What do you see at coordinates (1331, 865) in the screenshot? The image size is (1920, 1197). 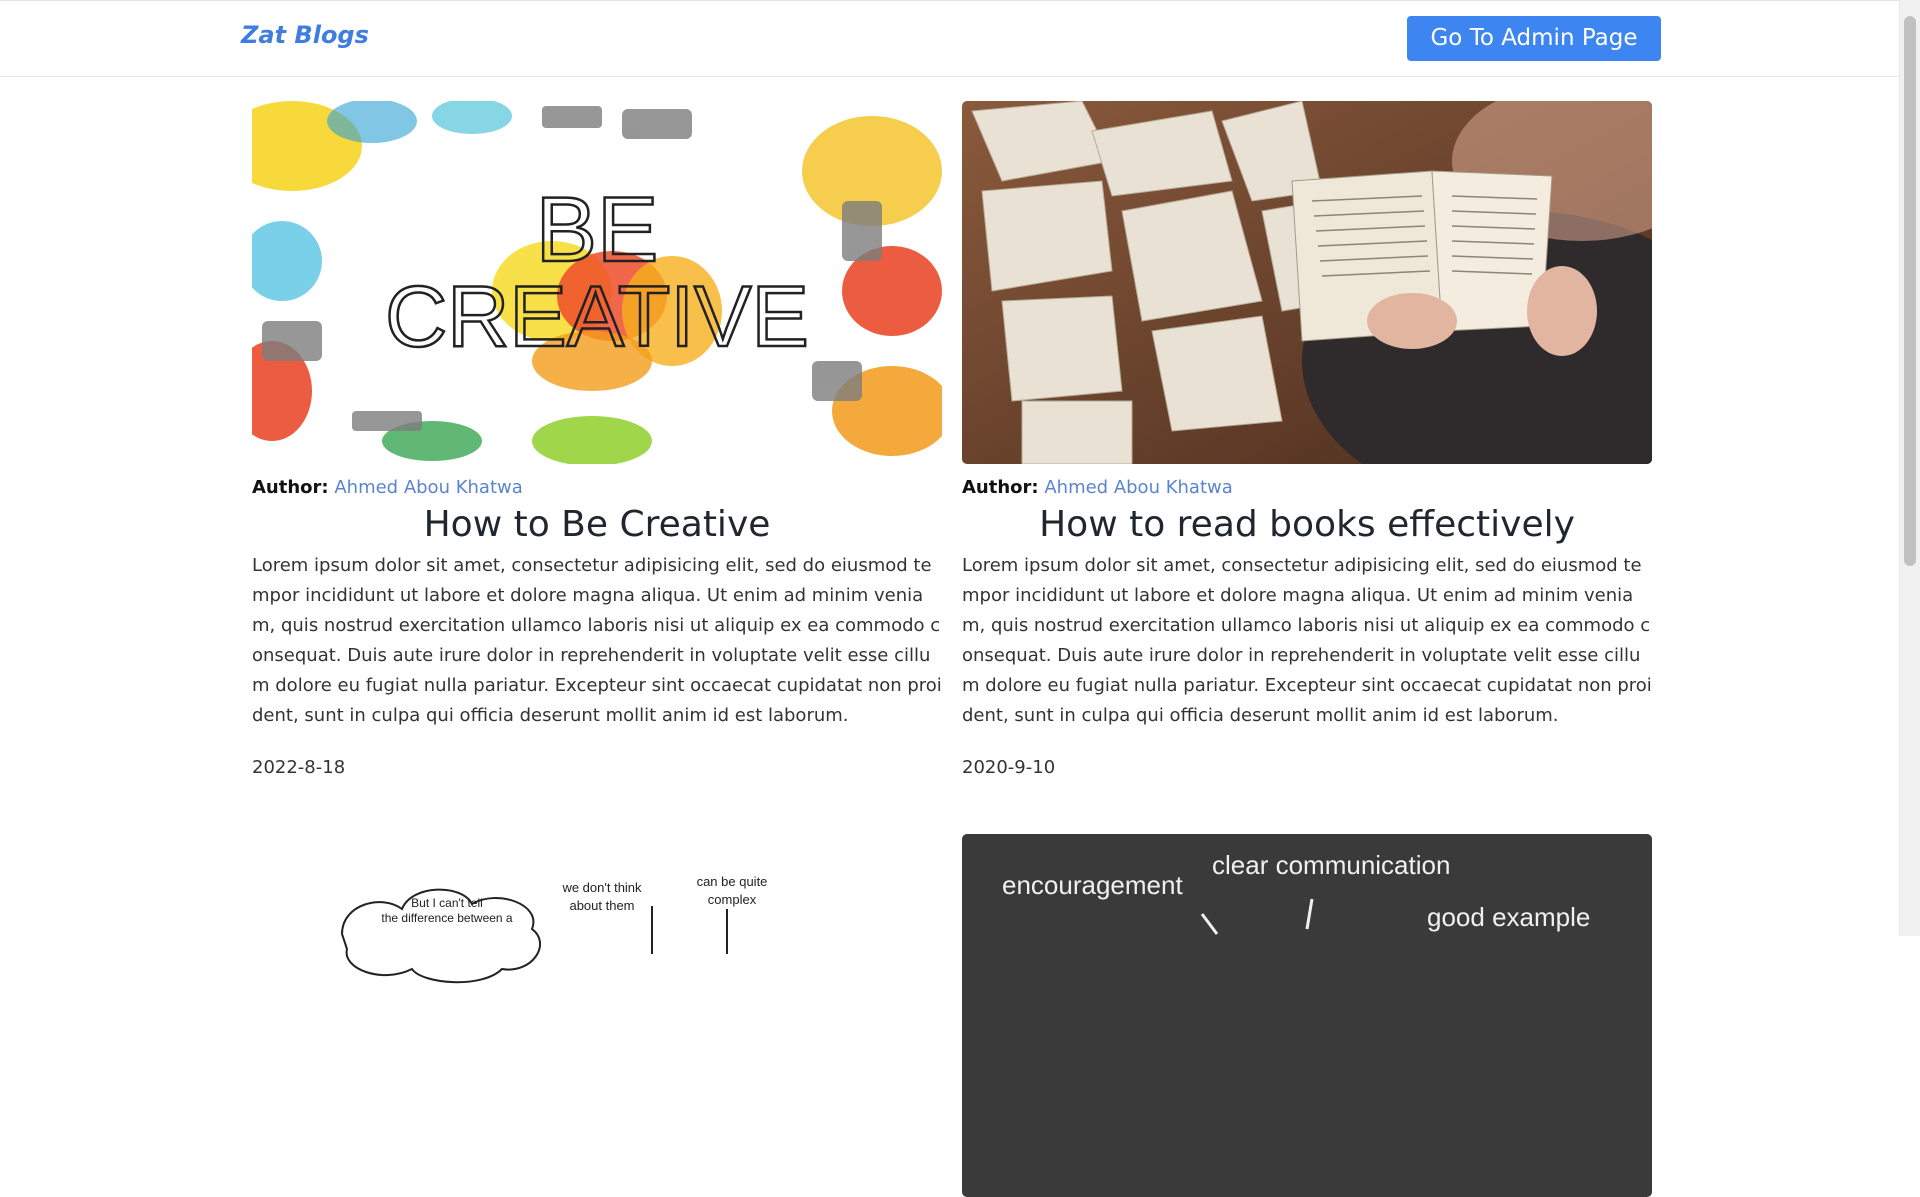 I see `chalk-text: clear communication` at bounding box center [1331, 865].